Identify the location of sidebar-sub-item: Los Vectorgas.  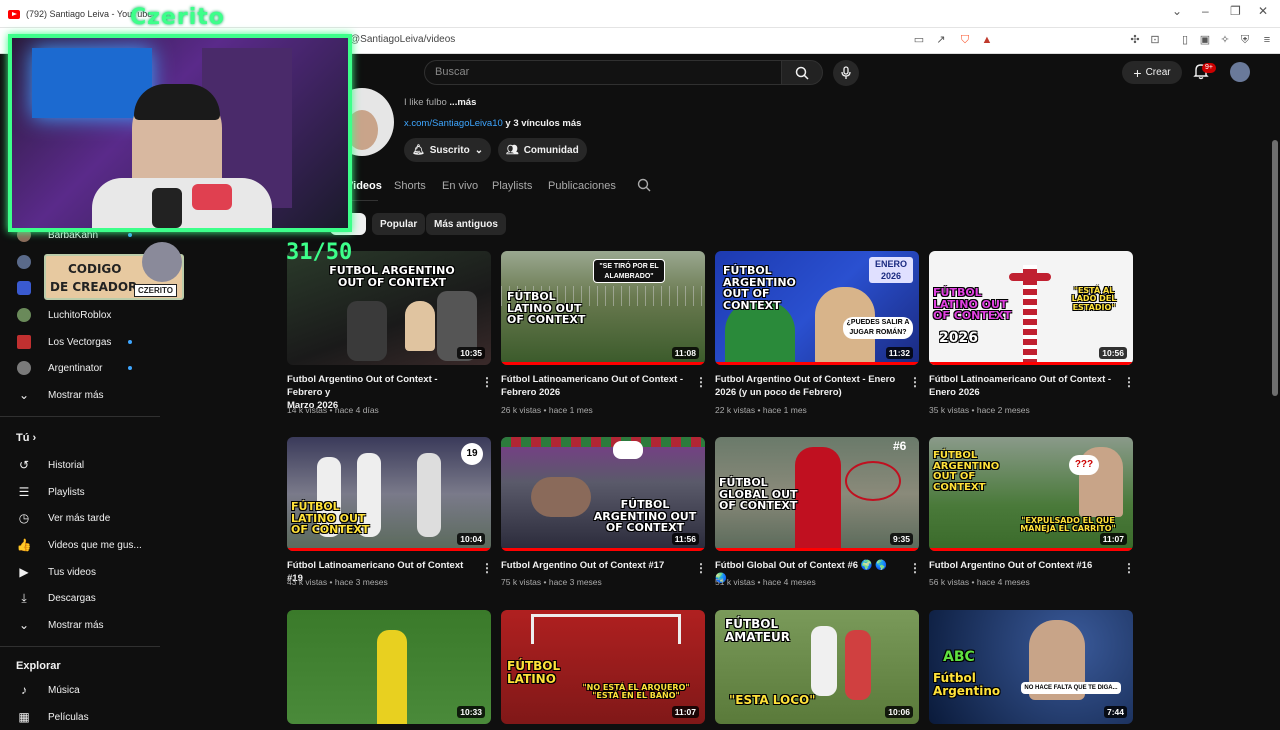
(80, 342).